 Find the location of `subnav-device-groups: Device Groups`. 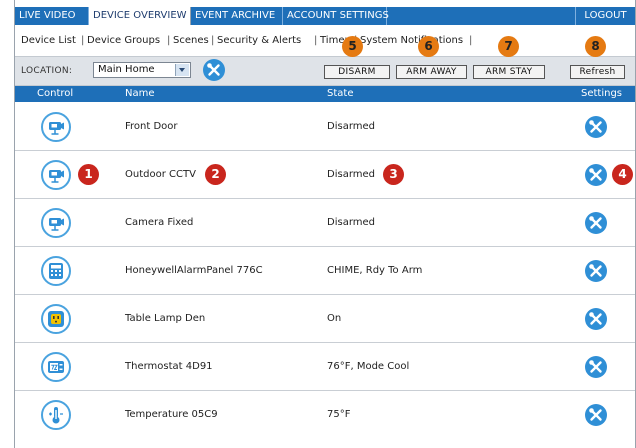

subnav-device-groups: Device Groups is located at coordinates (123, 41).